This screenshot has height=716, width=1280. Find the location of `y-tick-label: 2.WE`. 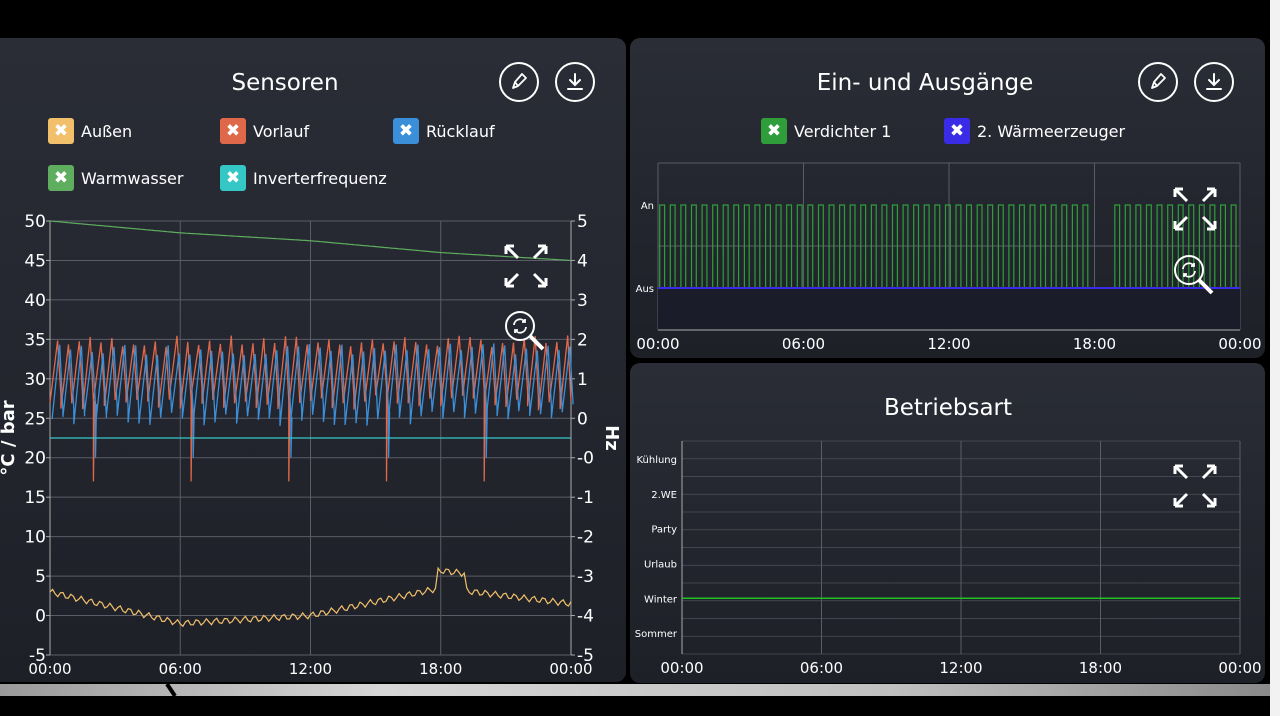

y-tick-label: 2.WE is located at coordinates (664, 495).